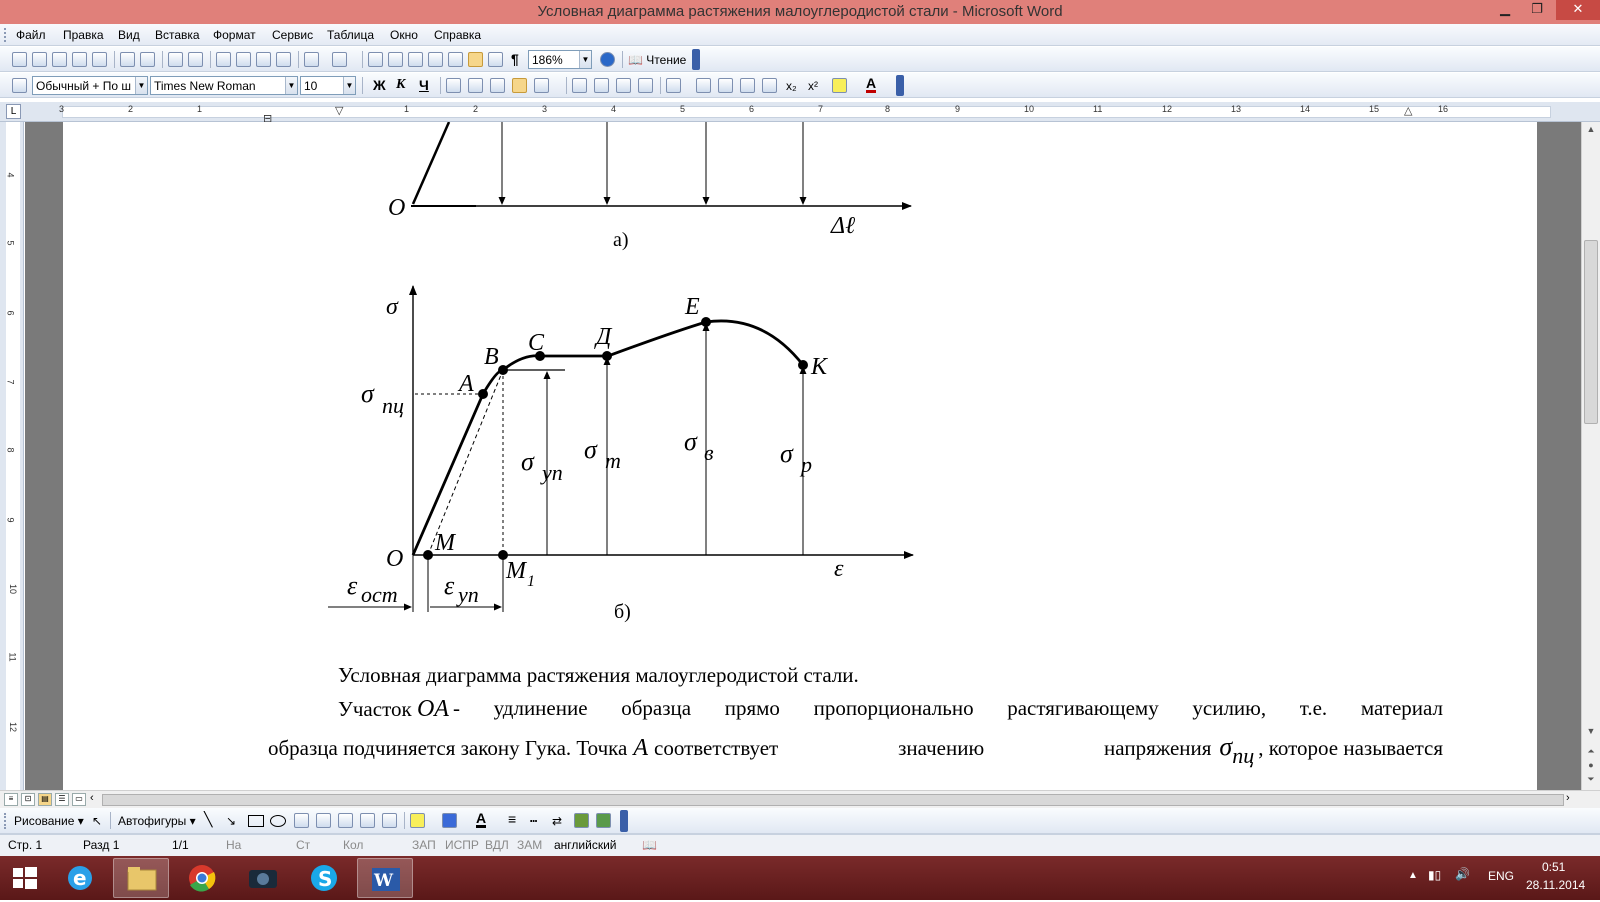 The image size is (1600, 902). Describe the element at coordinates (13, 111) in the screenshot. I see `tab-selector: L` at that location.